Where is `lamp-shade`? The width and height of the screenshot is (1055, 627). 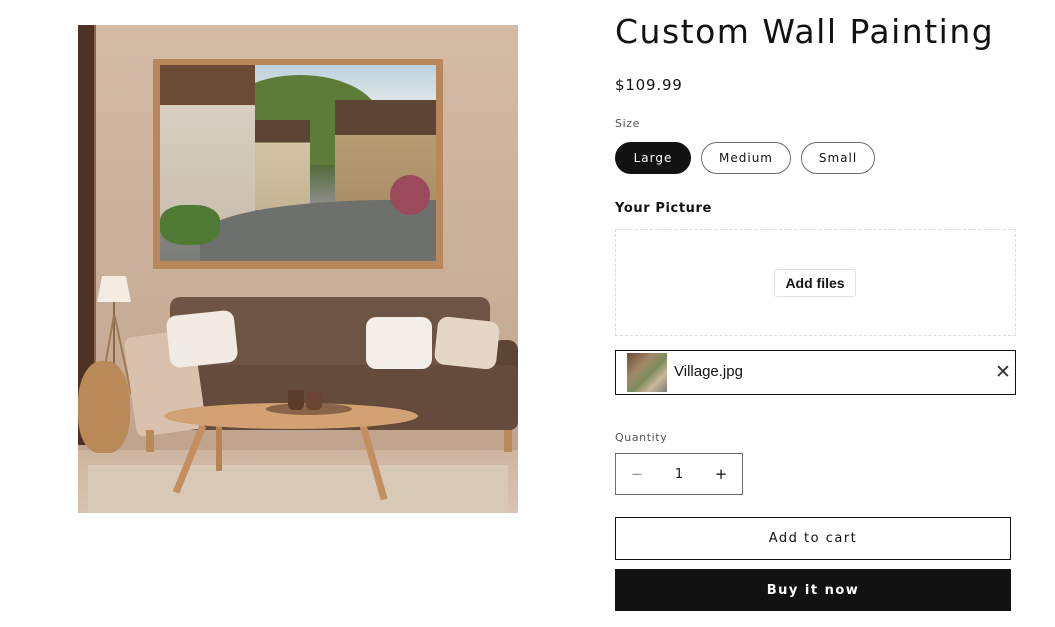 lamp-shade is located at coordinates (114, 289).